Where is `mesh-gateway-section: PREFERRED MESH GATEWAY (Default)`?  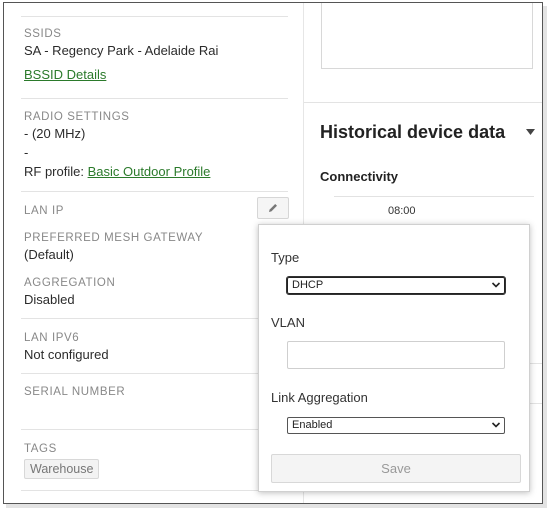
mesh-gateway-section: PREFERRED MESH GATEWAY (Default) is located at coordinates (156, 247).